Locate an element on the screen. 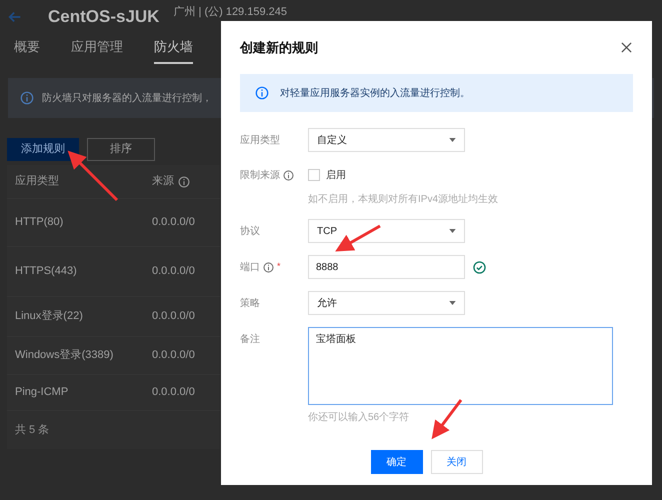 The image size is (662, 500). port-input: 8888 is located at coordinates (386, 267).